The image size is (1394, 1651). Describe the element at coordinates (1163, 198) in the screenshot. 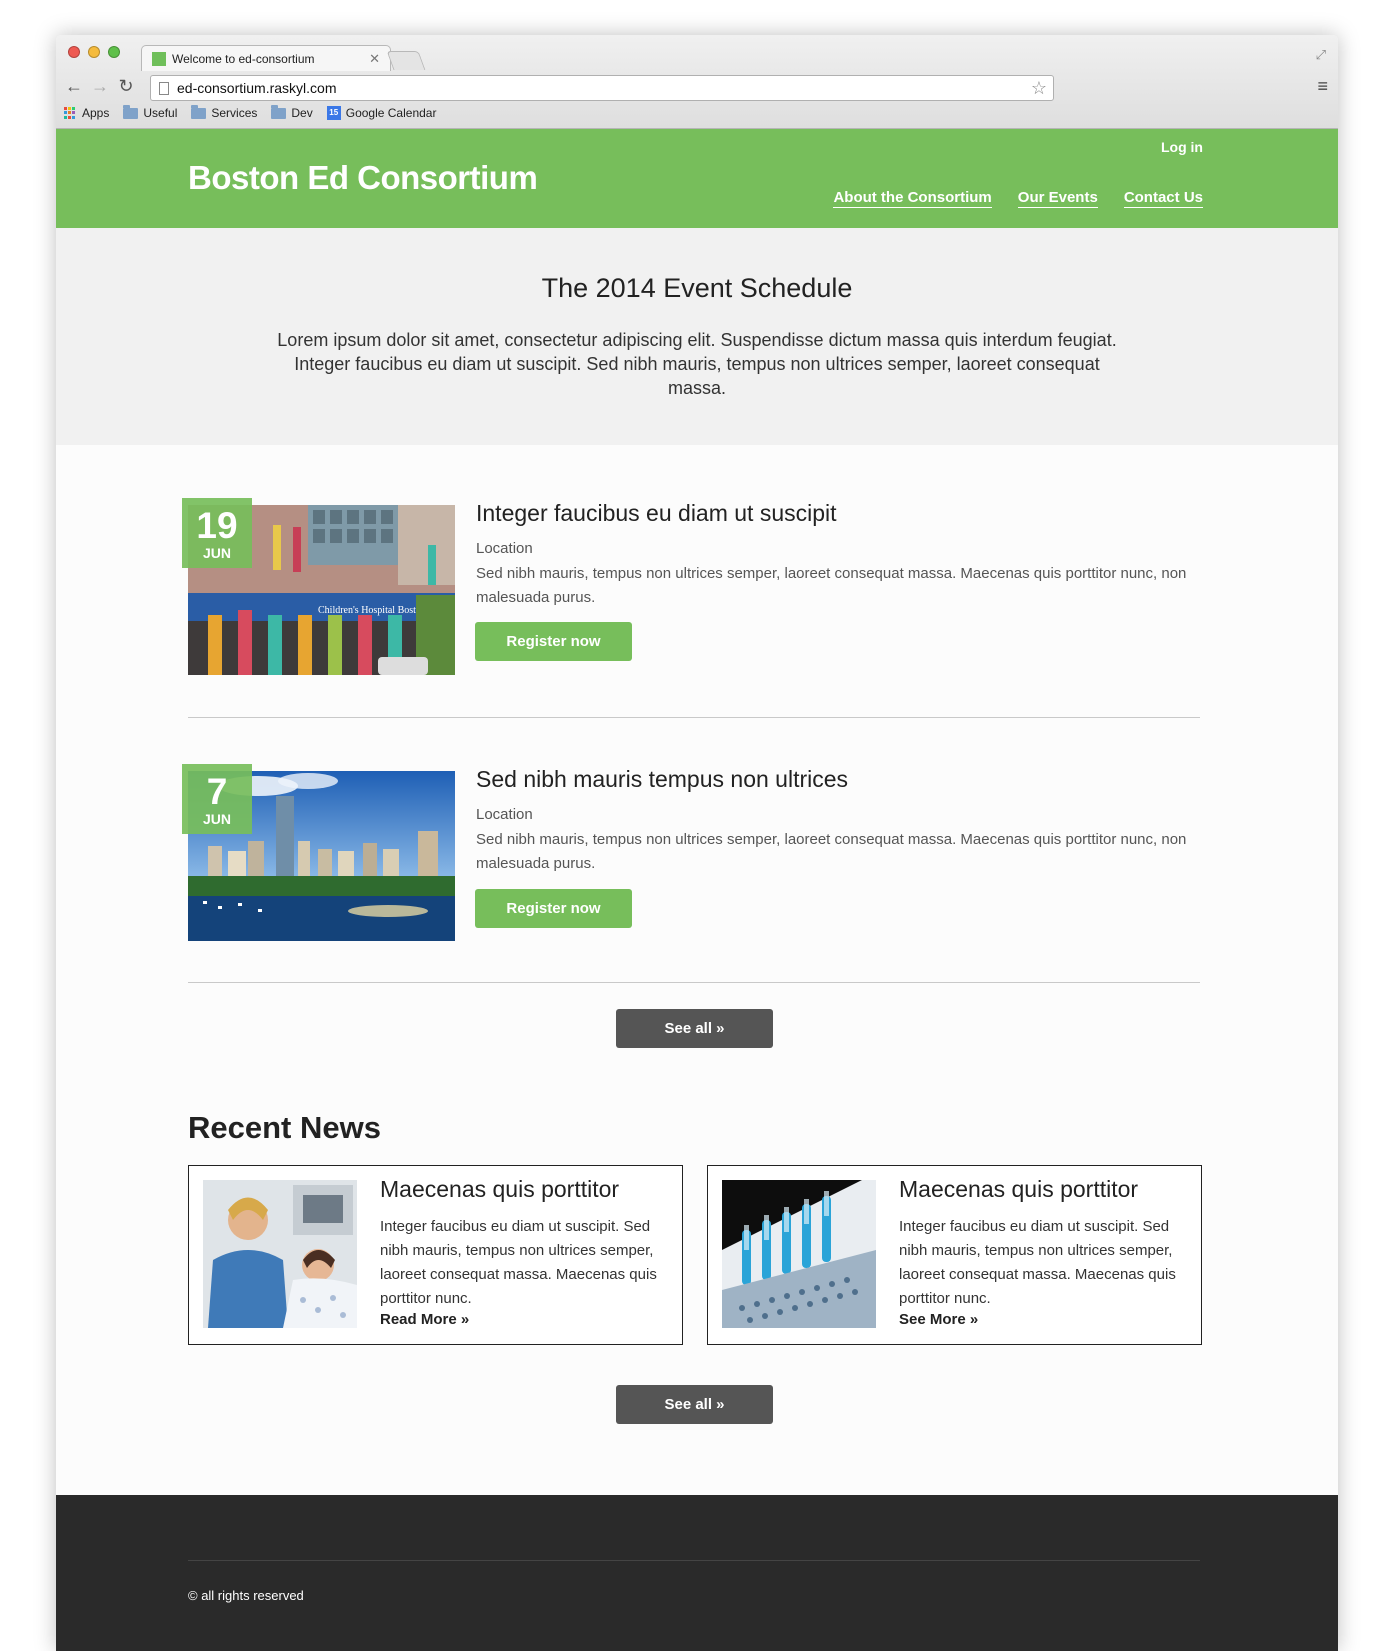

I see `nav-contact: Contact Us` at that location.